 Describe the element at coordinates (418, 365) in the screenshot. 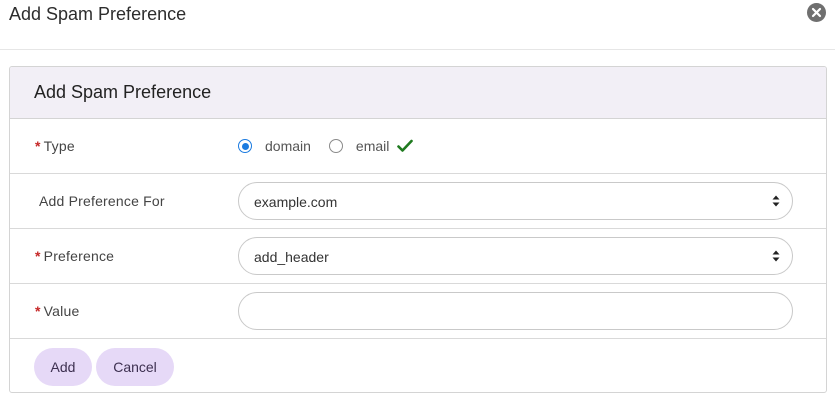

I see `form-actions: Add Cancel` at that location.